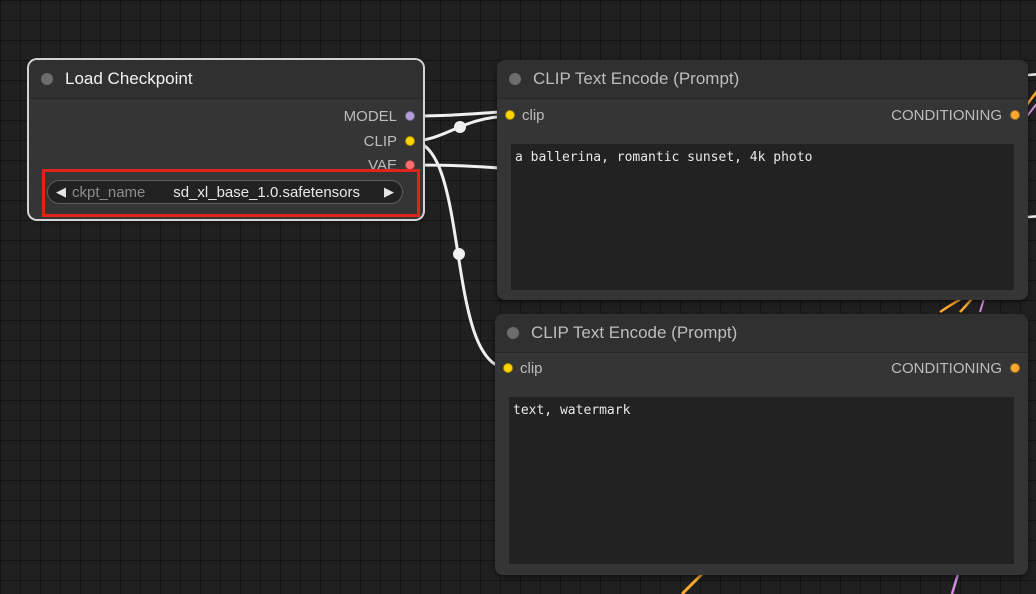  What do you see at coordinates (129, 78) in the screenshot?
I see `node-title: Load Checkpoint` at bounding box center [129, 78].